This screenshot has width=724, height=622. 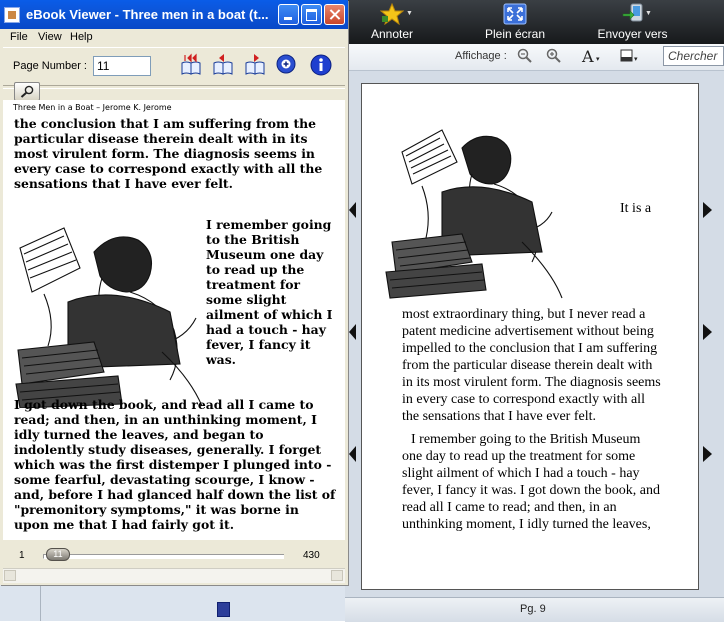 I want to click on svg-text: A, so click(x=587, y=56).